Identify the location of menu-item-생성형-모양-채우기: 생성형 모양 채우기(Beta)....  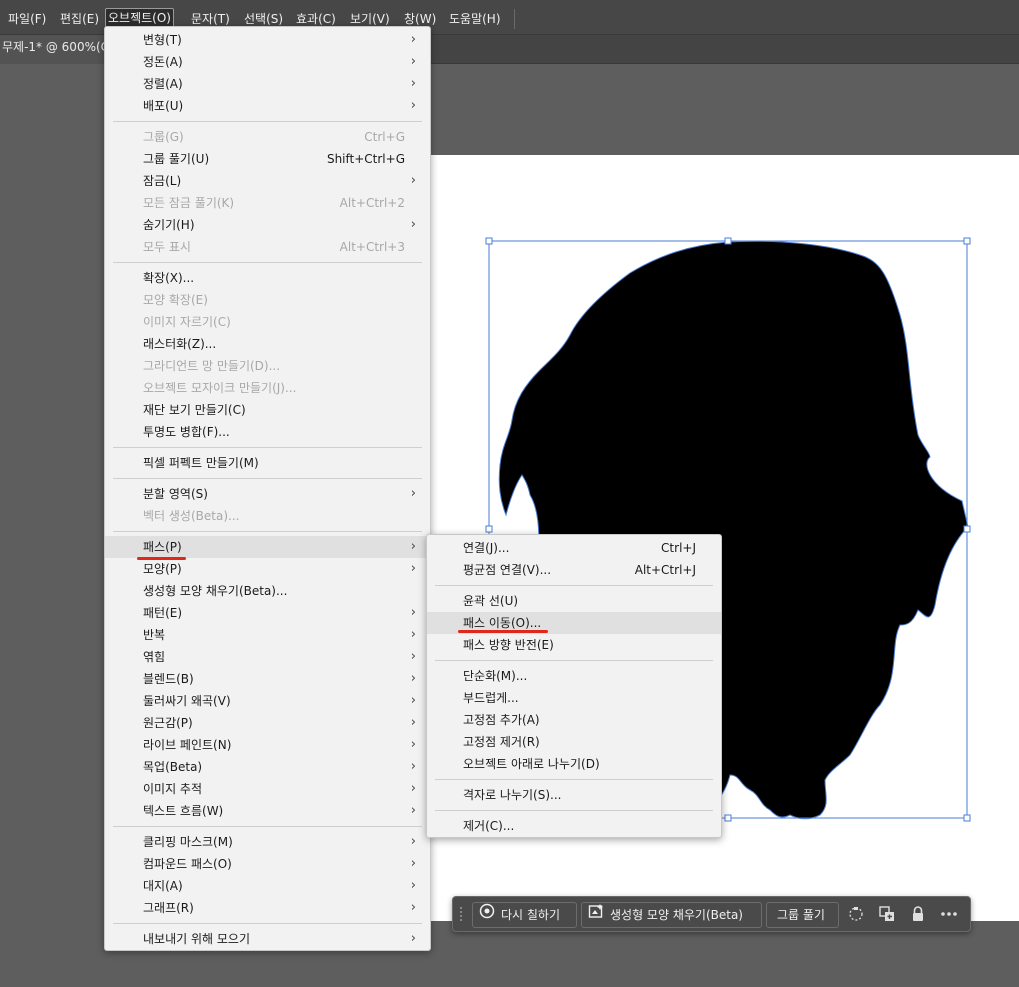
(267, 591).